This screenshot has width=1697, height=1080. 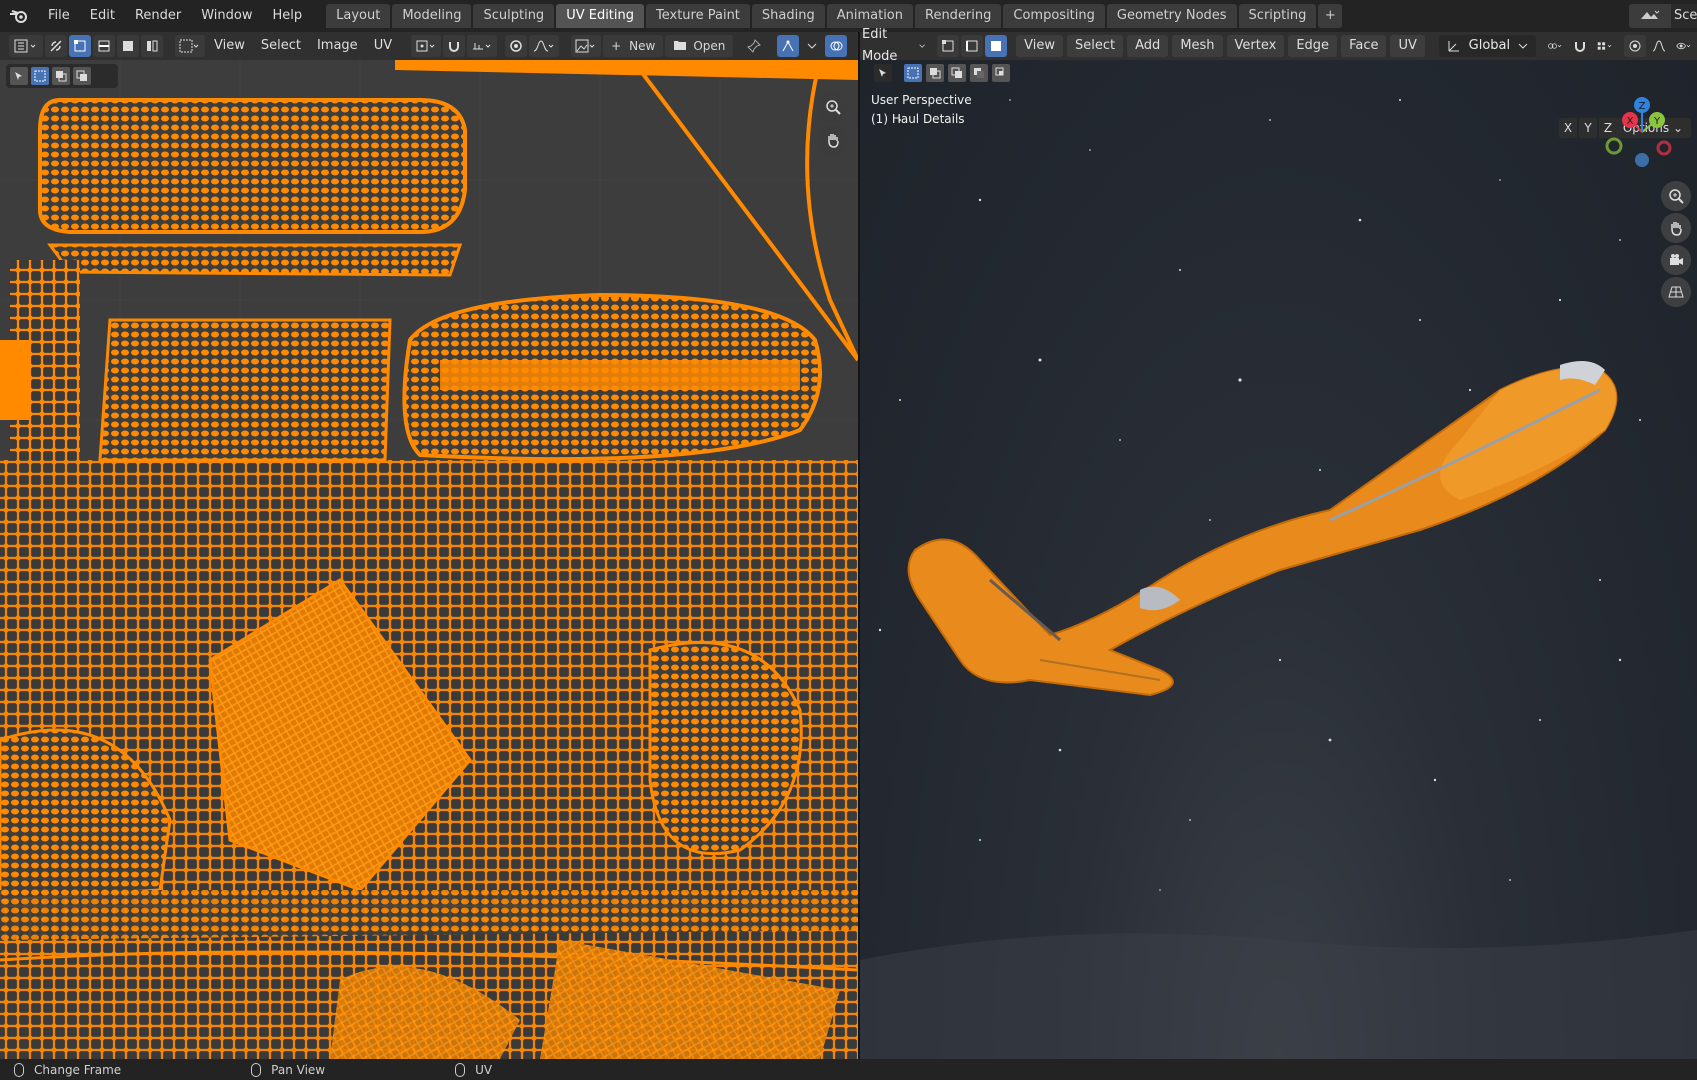 What do you see at coordinates (616, 46) in the screenshot?
I see `plus-icon: +` at bounding box center [616, 46].